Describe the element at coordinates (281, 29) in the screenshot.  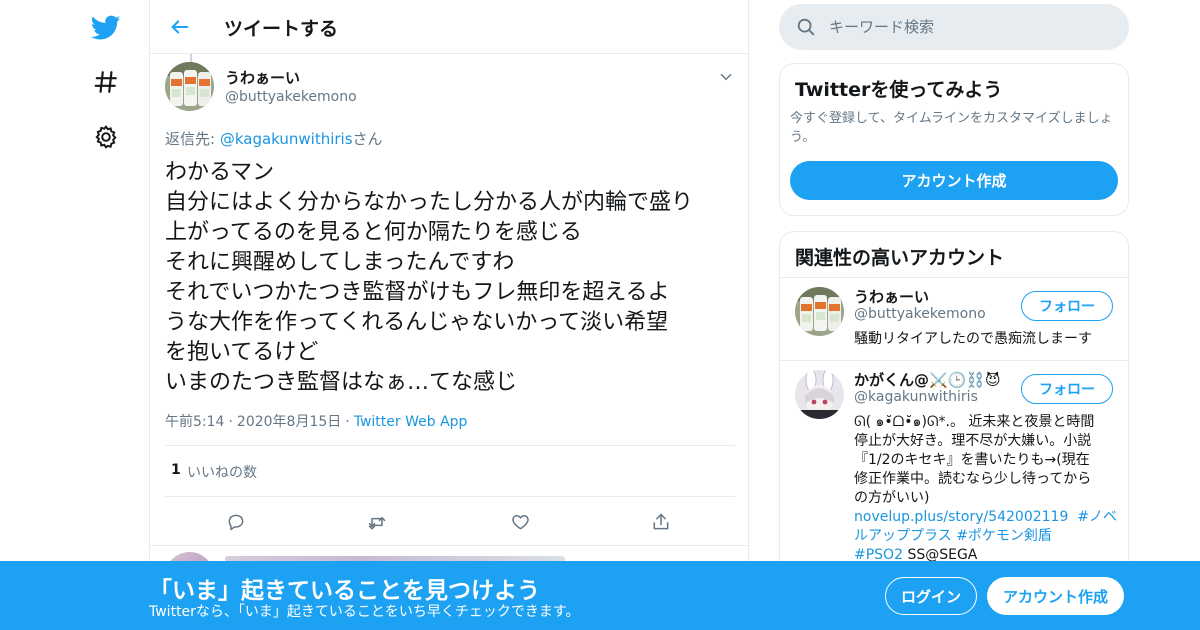
I see `page-title: ツイートする` at that location.